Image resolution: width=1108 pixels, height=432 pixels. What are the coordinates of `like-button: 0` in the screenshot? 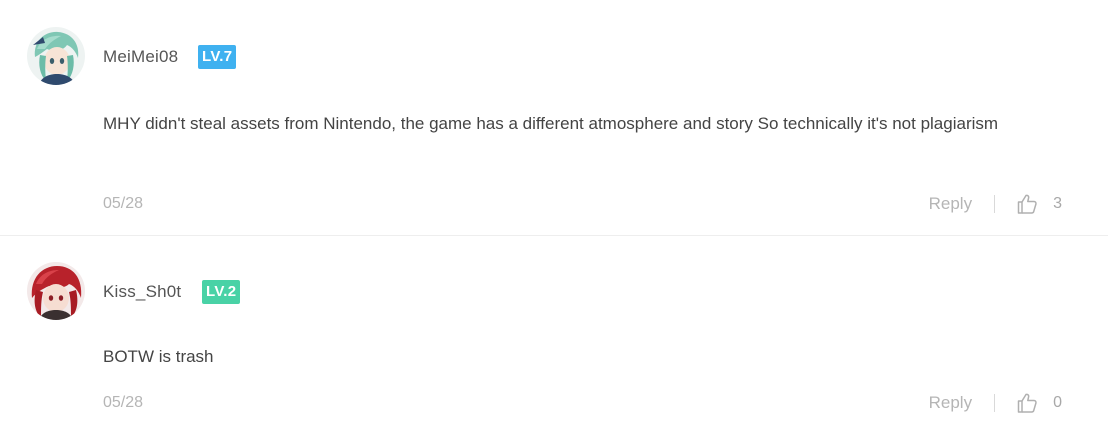 It's located at (1038, 403).